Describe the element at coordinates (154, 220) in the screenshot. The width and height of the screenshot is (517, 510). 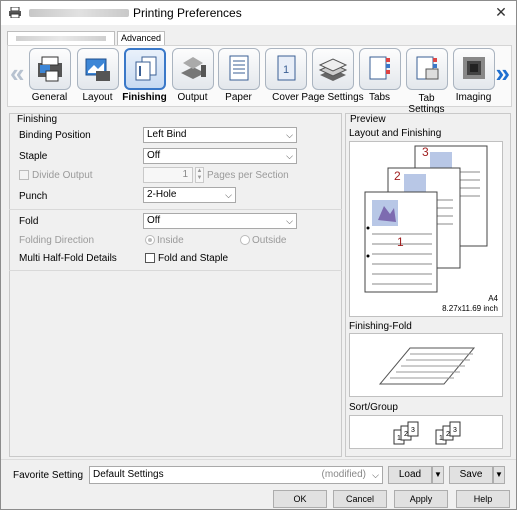
I see `fold-value: Off` at that location.